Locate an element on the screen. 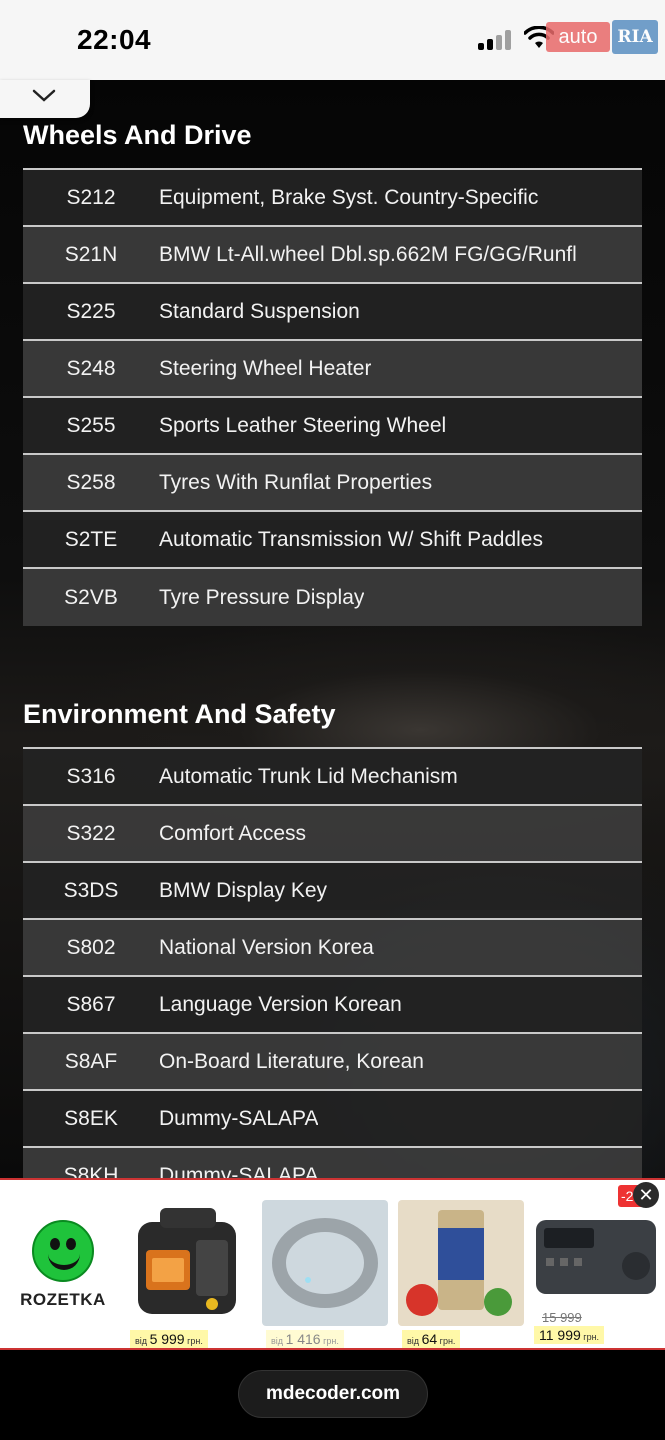 This screenshot has width=665, height=1440. smiley-icon is located at coordinates (63, 1251).